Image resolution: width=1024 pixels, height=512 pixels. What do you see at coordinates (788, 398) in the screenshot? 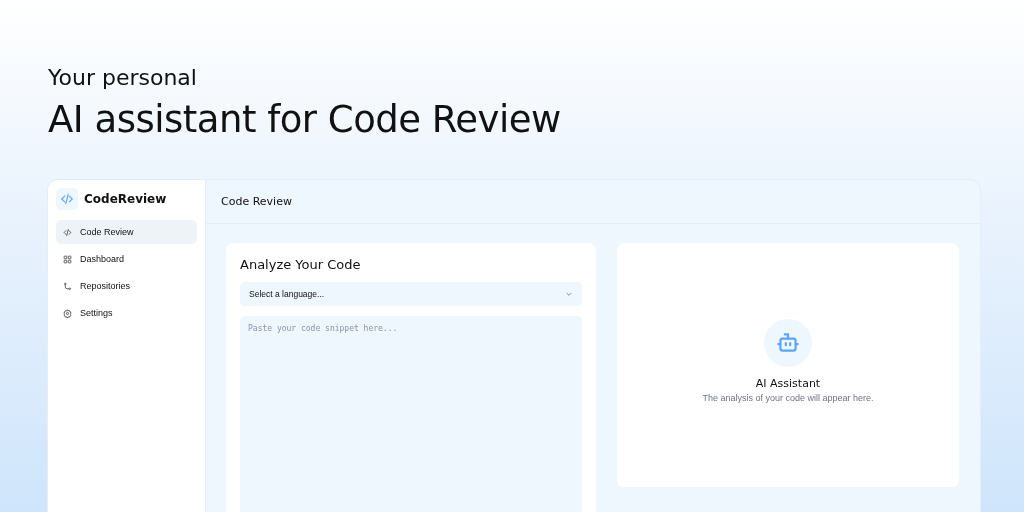
I see `assistant-message: The analysis of your code will appear here.` at bounding box center [788, 398].